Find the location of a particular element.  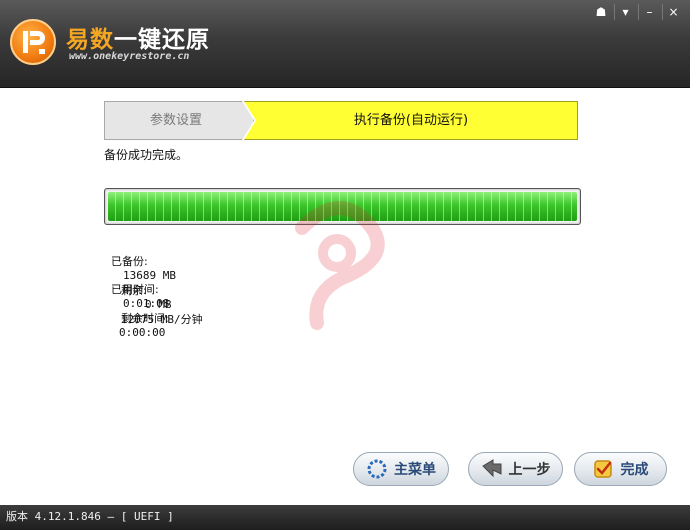

time-left-label: 剩余时间: is located at coordinates (145, 318).